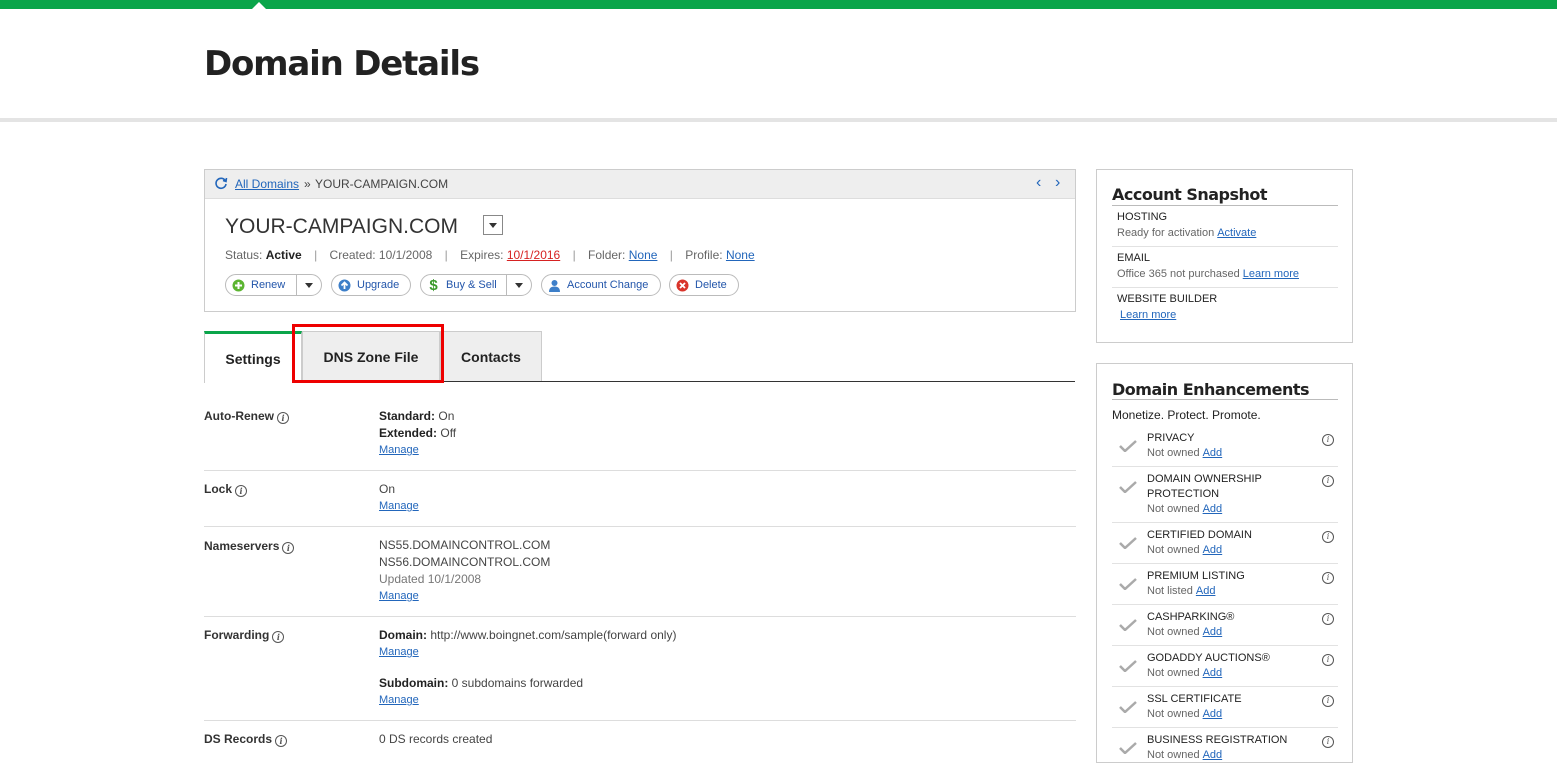 Image resolution: width=1557 pixels, height=763 pixels. What do you see at coordinates (352, 255) in the screenshot?
I see `created-label: Created:` at bounding box center [352, 255].